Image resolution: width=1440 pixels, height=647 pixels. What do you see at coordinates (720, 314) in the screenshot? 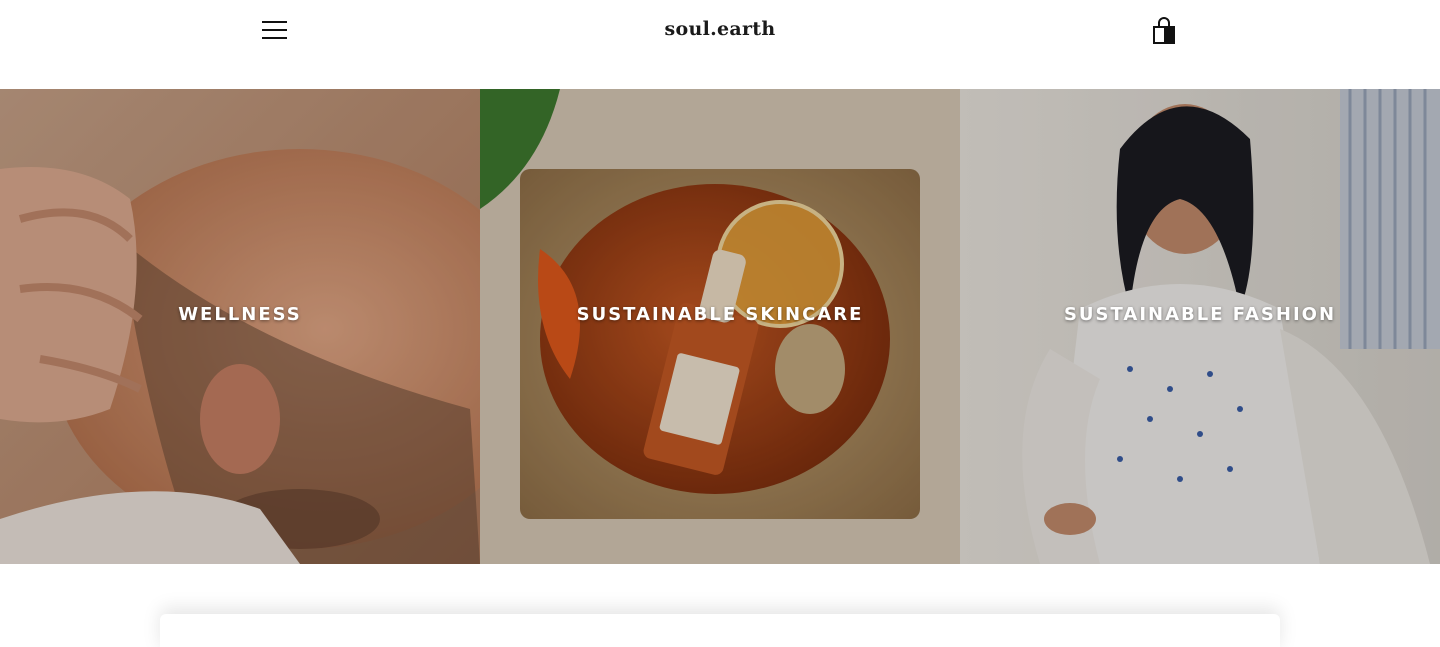
I see `tile-label: SUSTAINABLE SKINCARE` at bounding box center [720, 314].